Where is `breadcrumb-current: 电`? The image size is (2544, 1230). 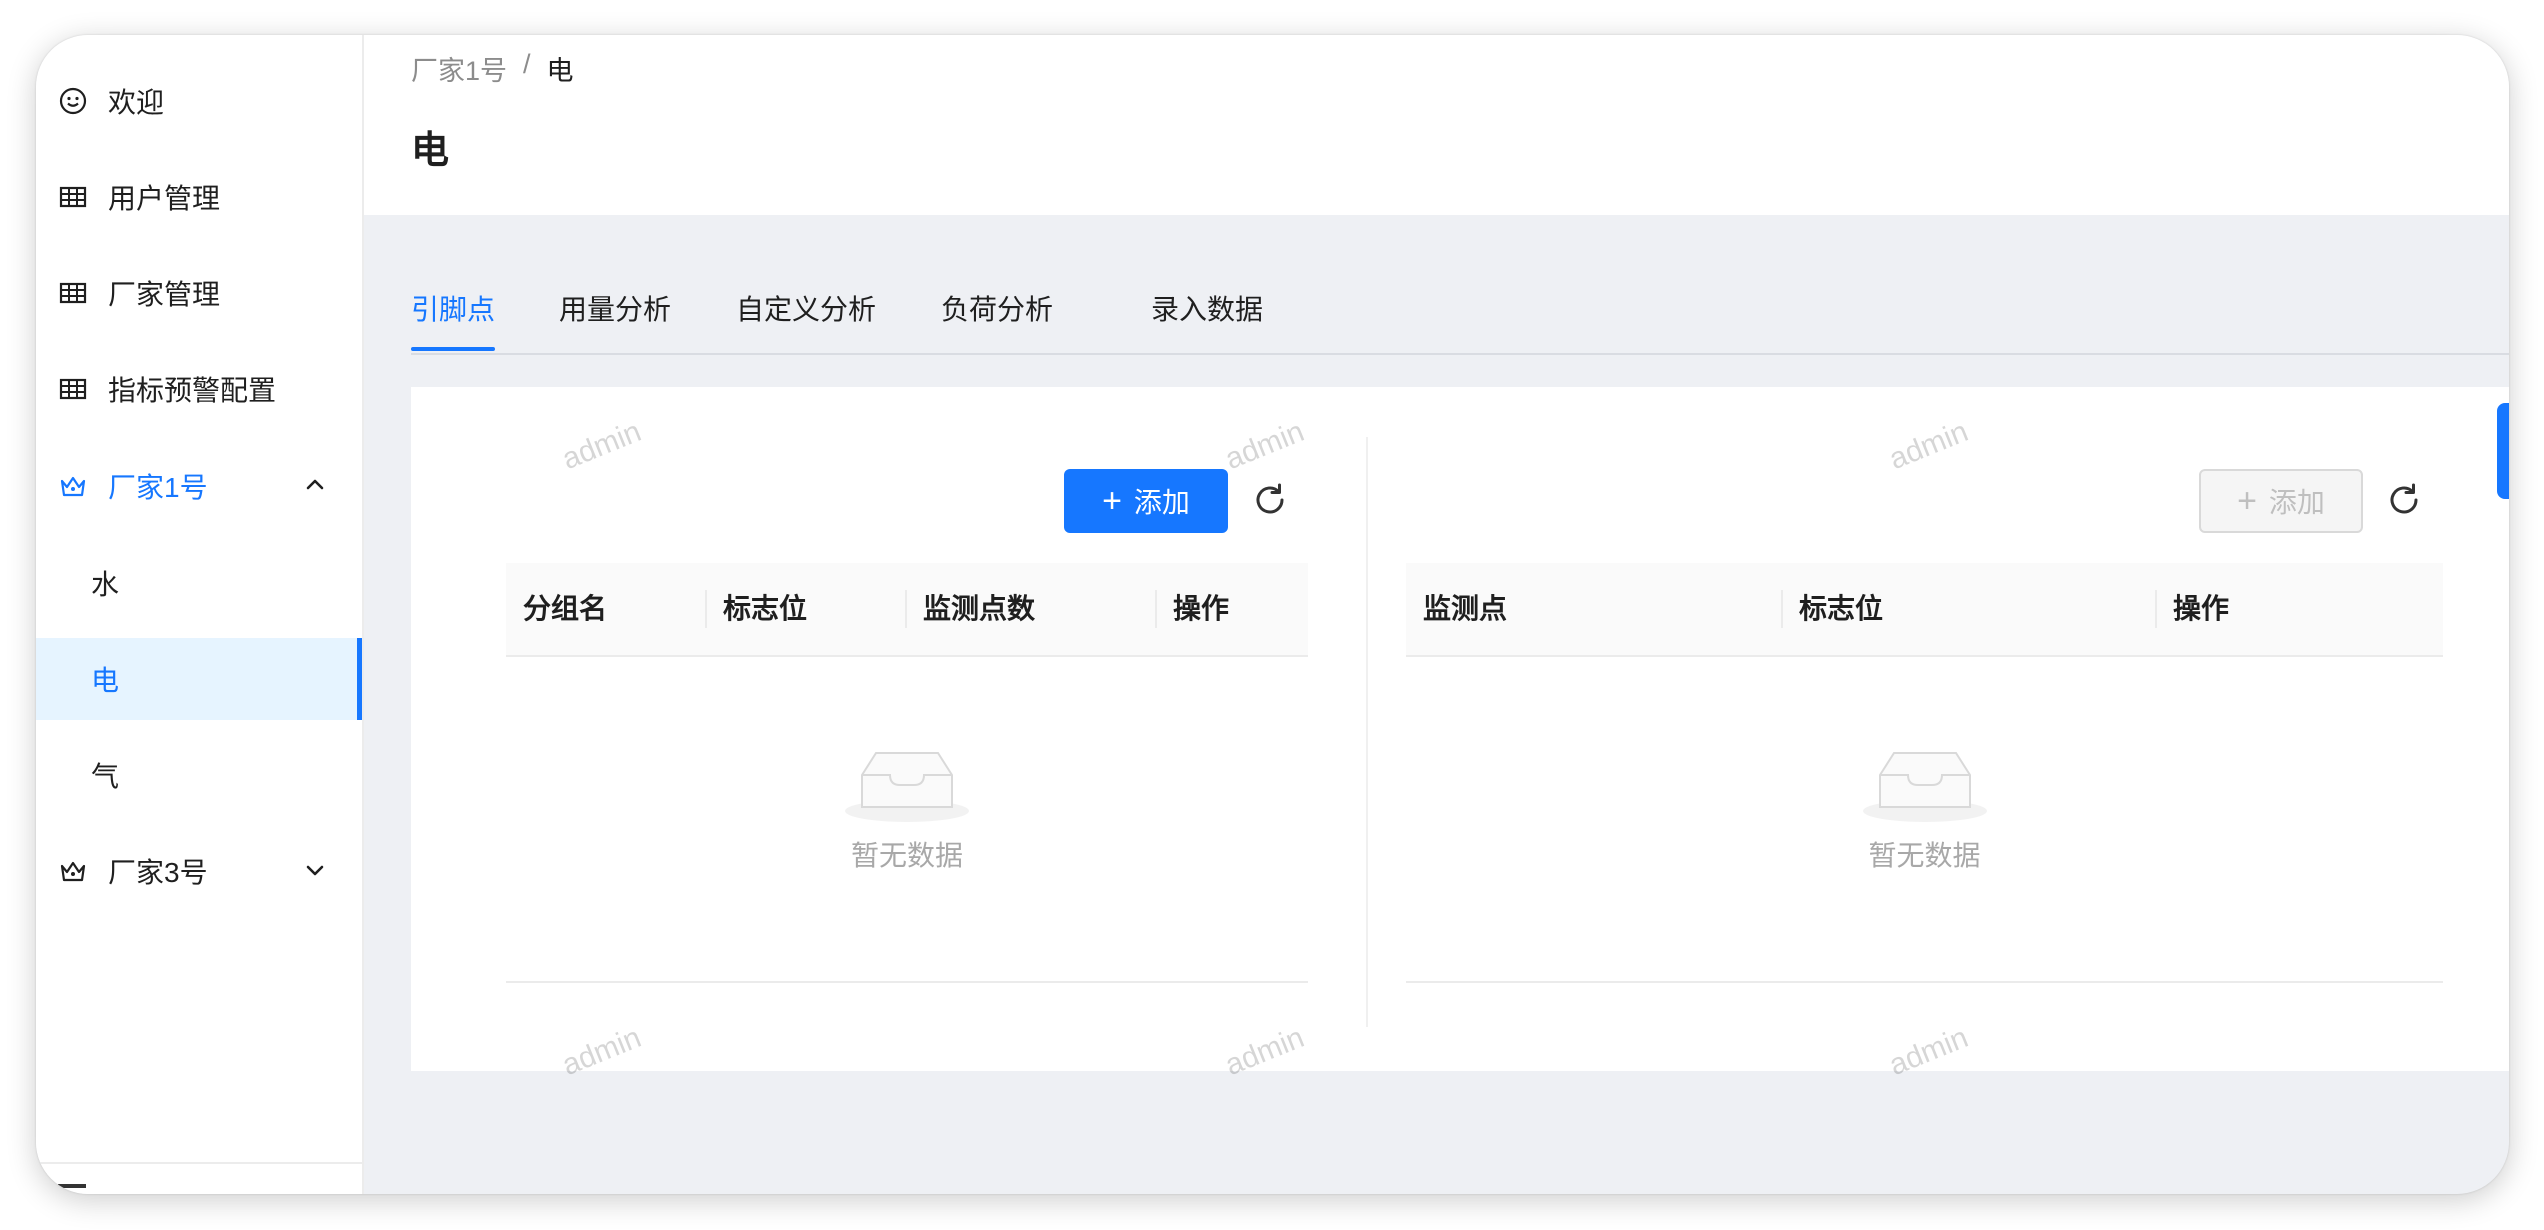
breadcrumb-current: 电 is located at coordinates (560, 71).